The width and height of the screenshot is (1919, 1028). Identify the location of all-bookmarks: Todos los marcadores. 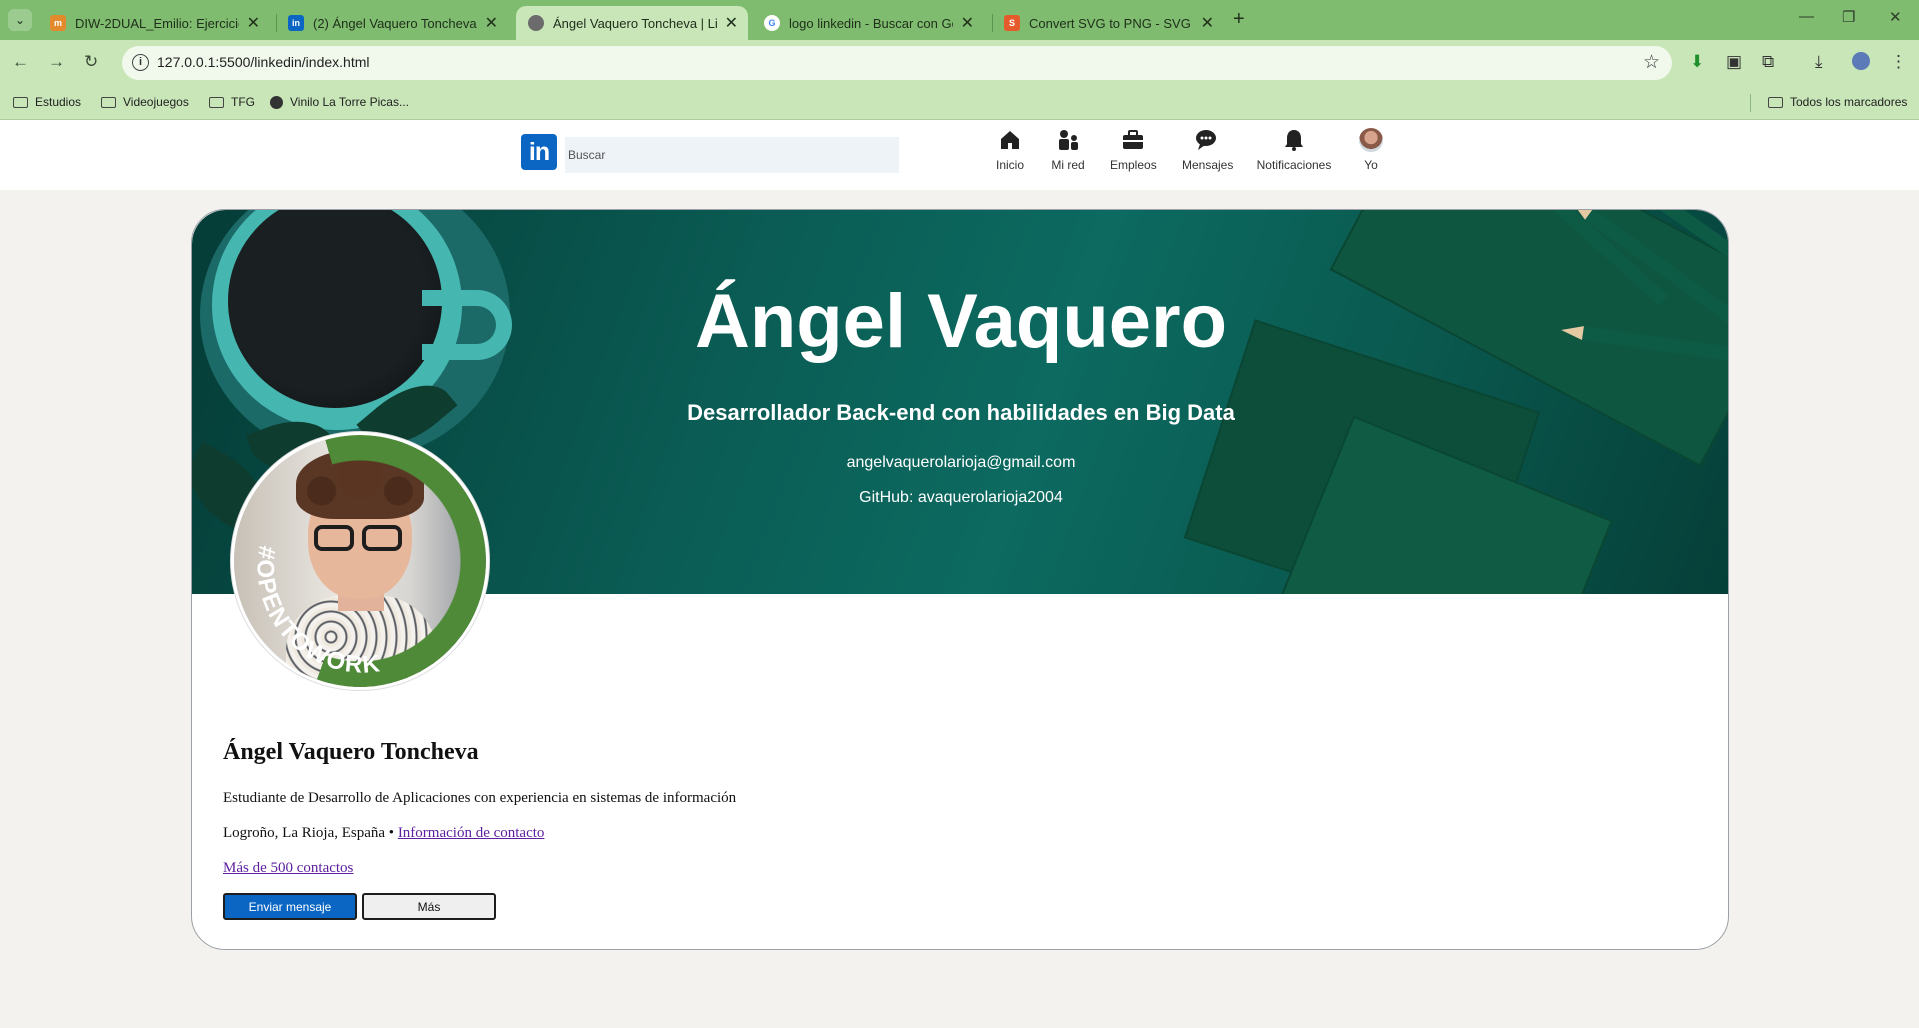
(1837, 102).